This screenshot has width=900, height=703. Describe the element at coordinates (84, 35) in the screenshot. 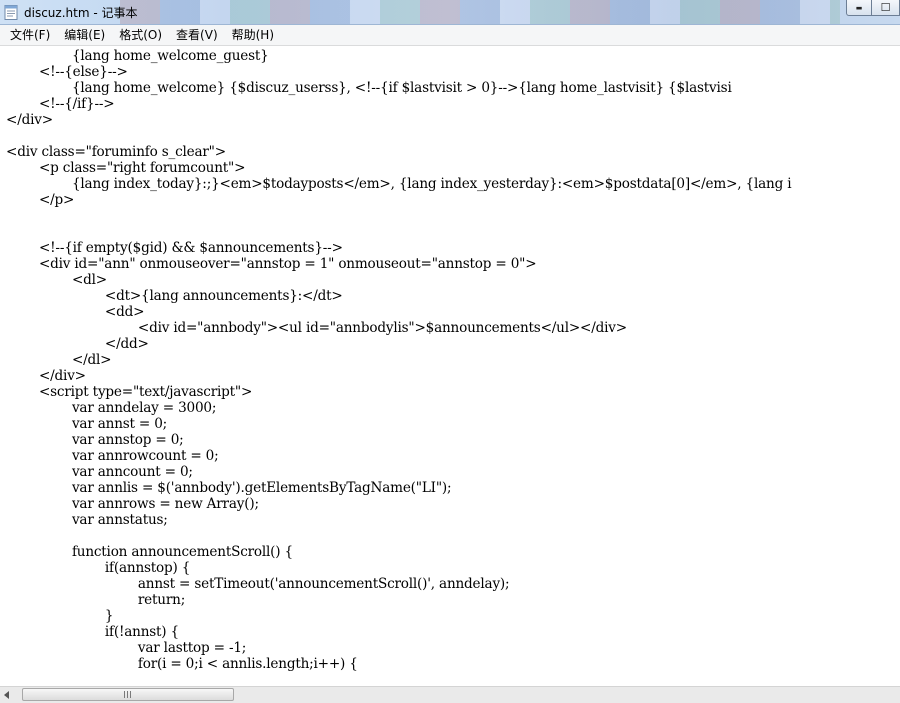

I see `menu-edit: 编辑(E)` at that location.